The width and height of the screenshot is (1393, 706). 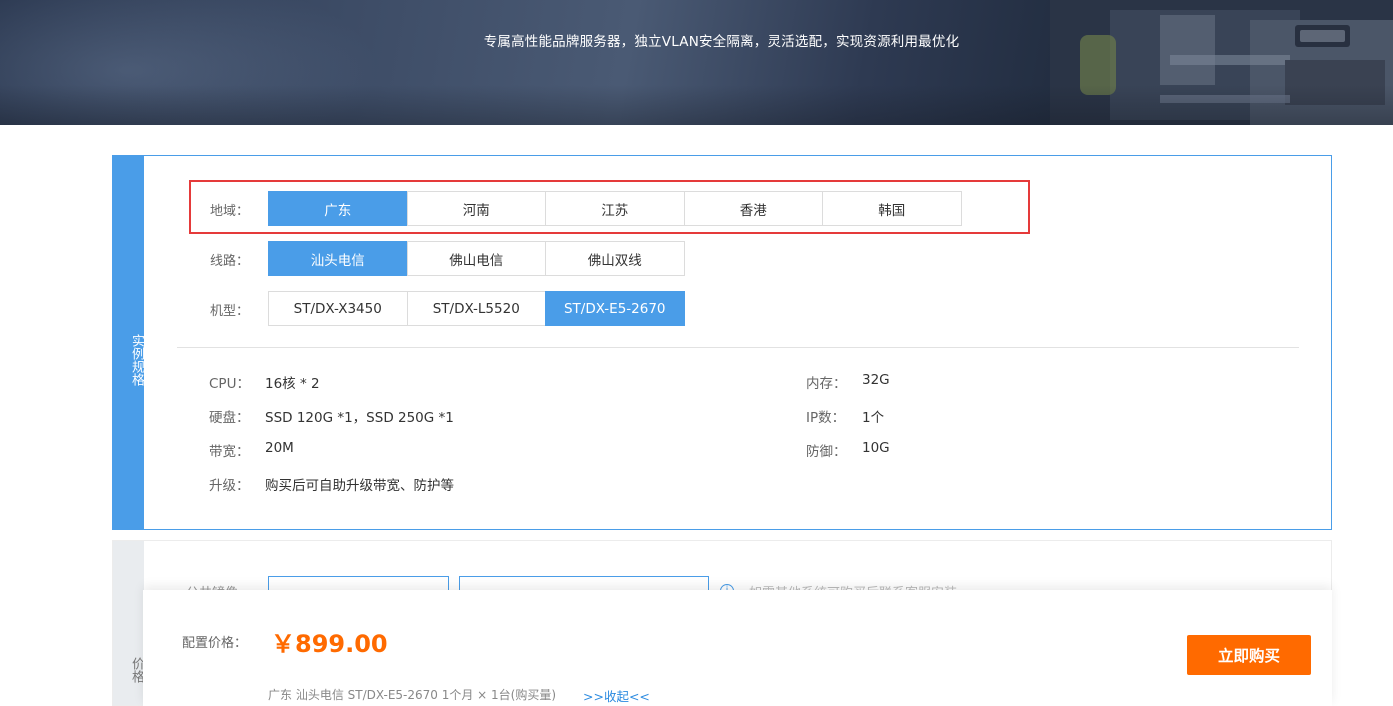 What do you see at coordinates (338, 308) in the screenshot?
I see `model-option-x3450: ST/DX-X3450` at bounding box center [338, 308].